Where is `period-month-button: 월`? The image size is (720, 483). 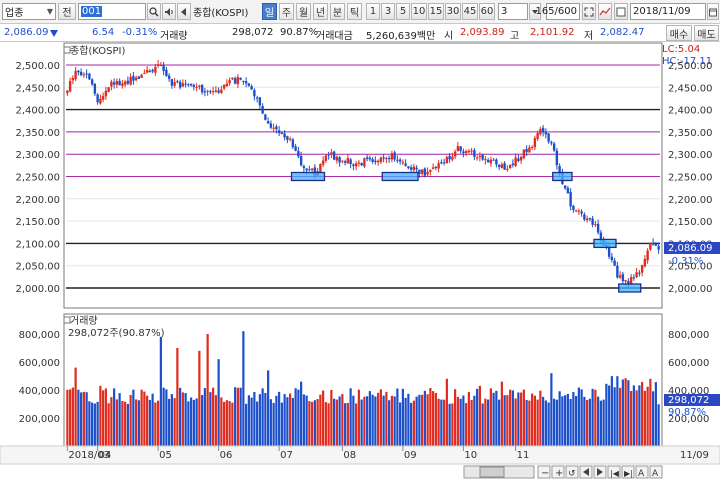
period-month-button: 월 is located at coordinates (303, 11).